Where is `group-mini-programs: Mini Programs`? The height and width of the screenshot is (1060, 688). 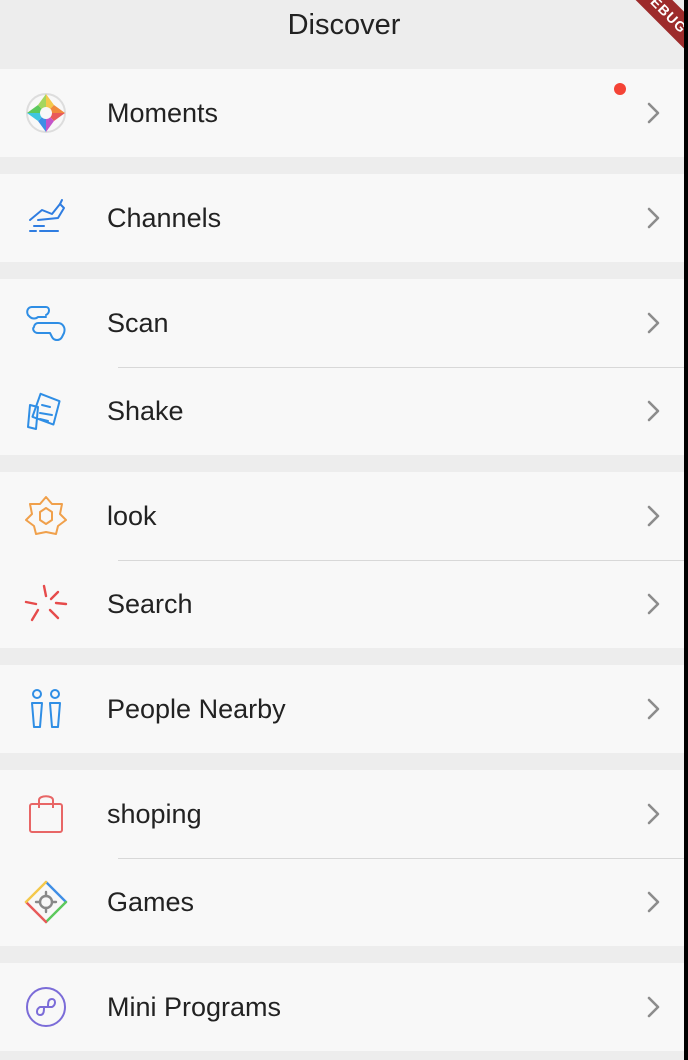 group-mini-programs: Mini Programs is located at coordinates (344, 1007).